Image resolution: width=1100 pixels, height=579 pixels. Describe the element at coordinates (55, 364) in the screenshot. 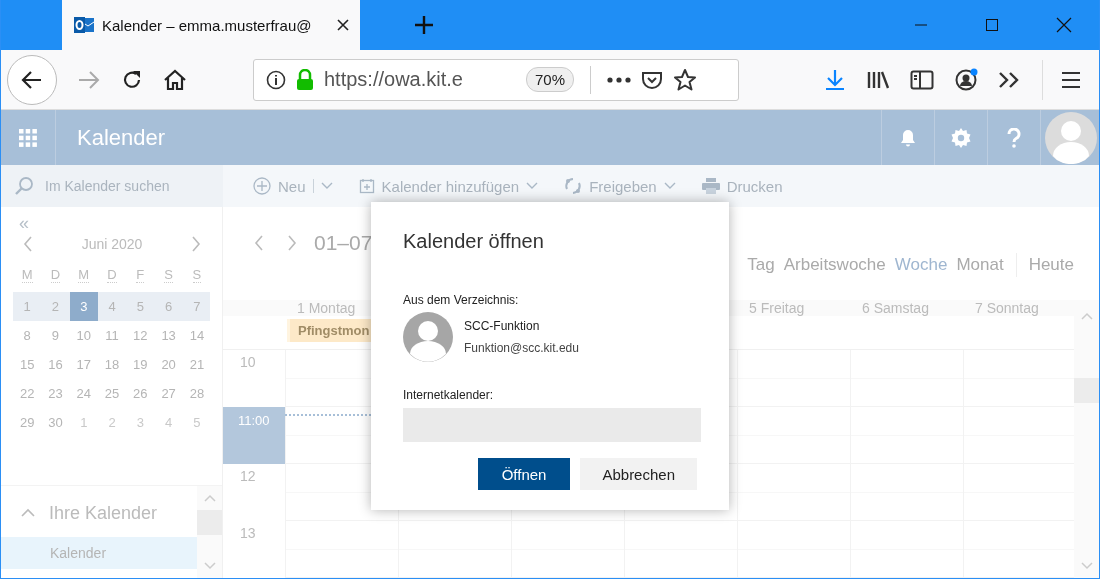

I see `day-cell: 16` at that location.